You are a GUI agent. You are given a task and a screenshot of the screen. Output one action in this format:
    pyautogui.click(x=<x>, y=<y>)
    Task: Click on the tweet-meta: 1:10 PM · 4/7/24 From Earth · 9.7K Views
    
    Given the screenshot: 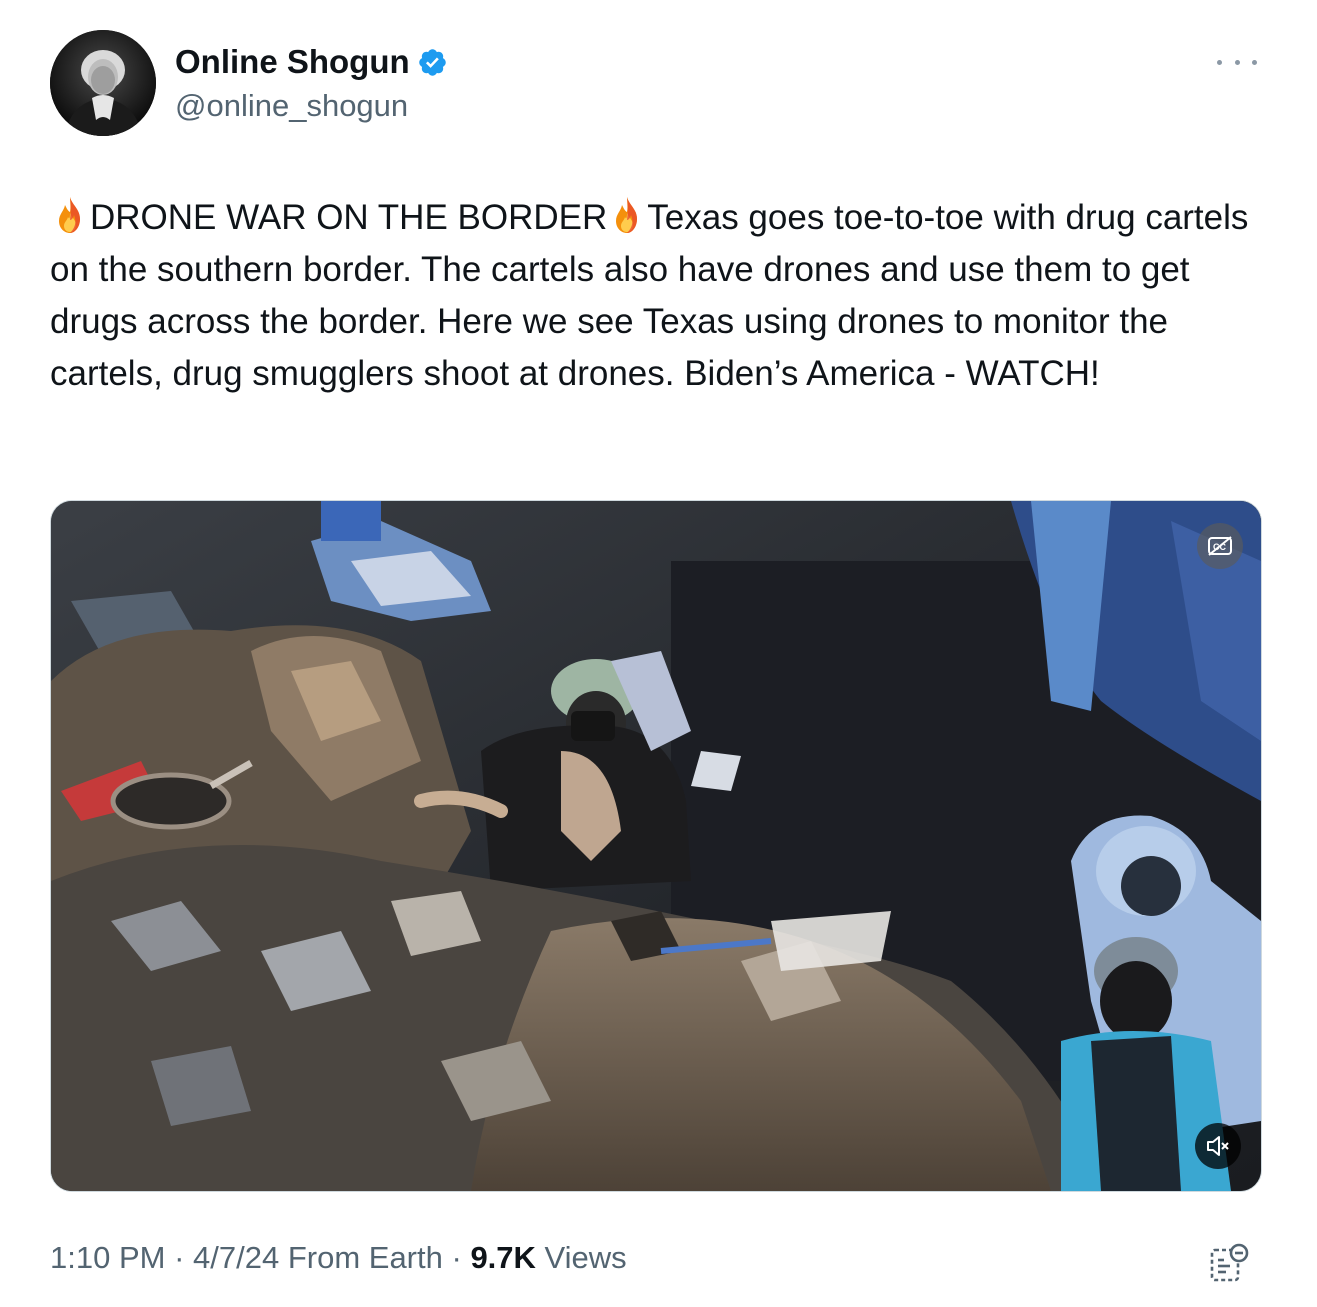 What is the action you would take?
    pyautogui.click(x=338, y=1258)
    